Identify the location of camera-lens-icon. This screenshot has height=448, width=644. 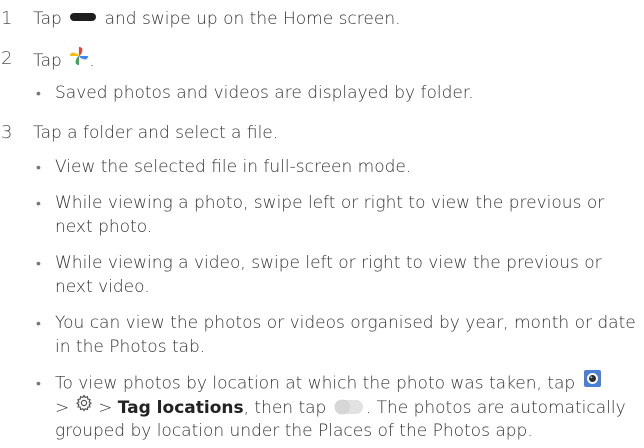
(592, 381).